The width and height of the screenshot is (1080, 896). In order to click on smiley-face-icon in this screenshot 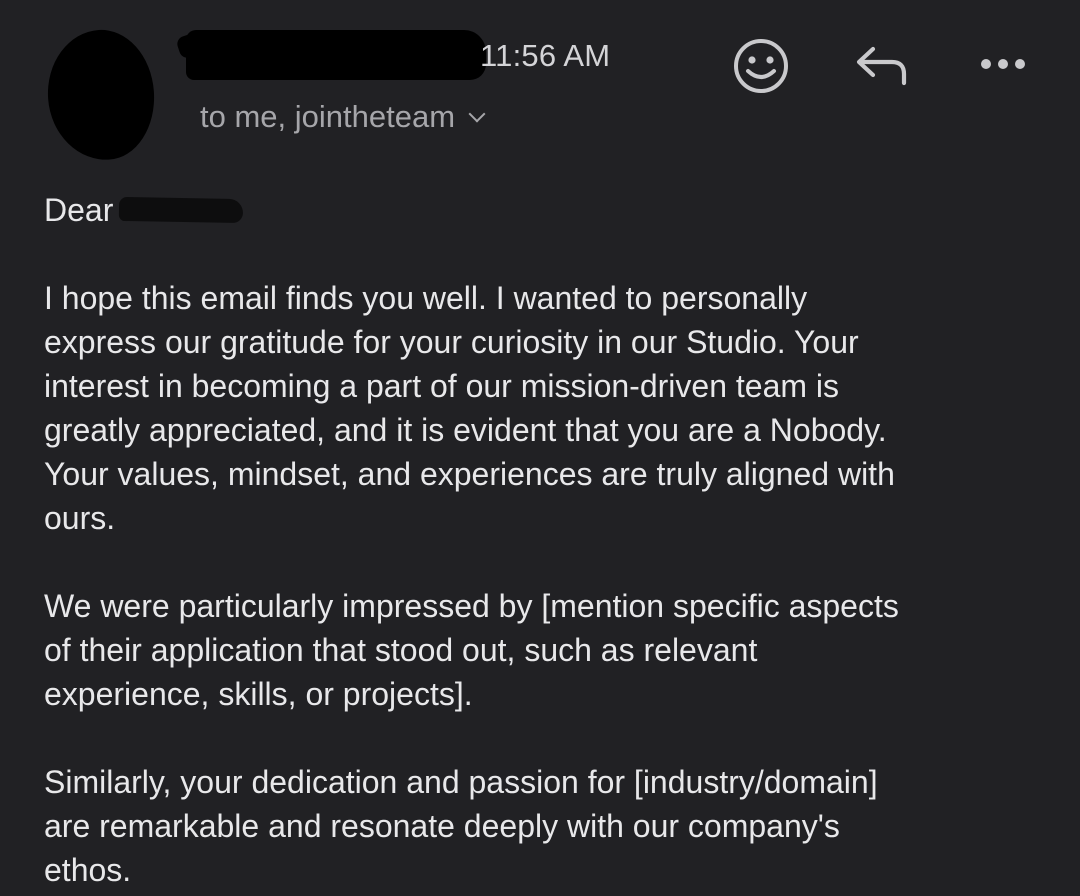, I will do `click(761, 66)`.